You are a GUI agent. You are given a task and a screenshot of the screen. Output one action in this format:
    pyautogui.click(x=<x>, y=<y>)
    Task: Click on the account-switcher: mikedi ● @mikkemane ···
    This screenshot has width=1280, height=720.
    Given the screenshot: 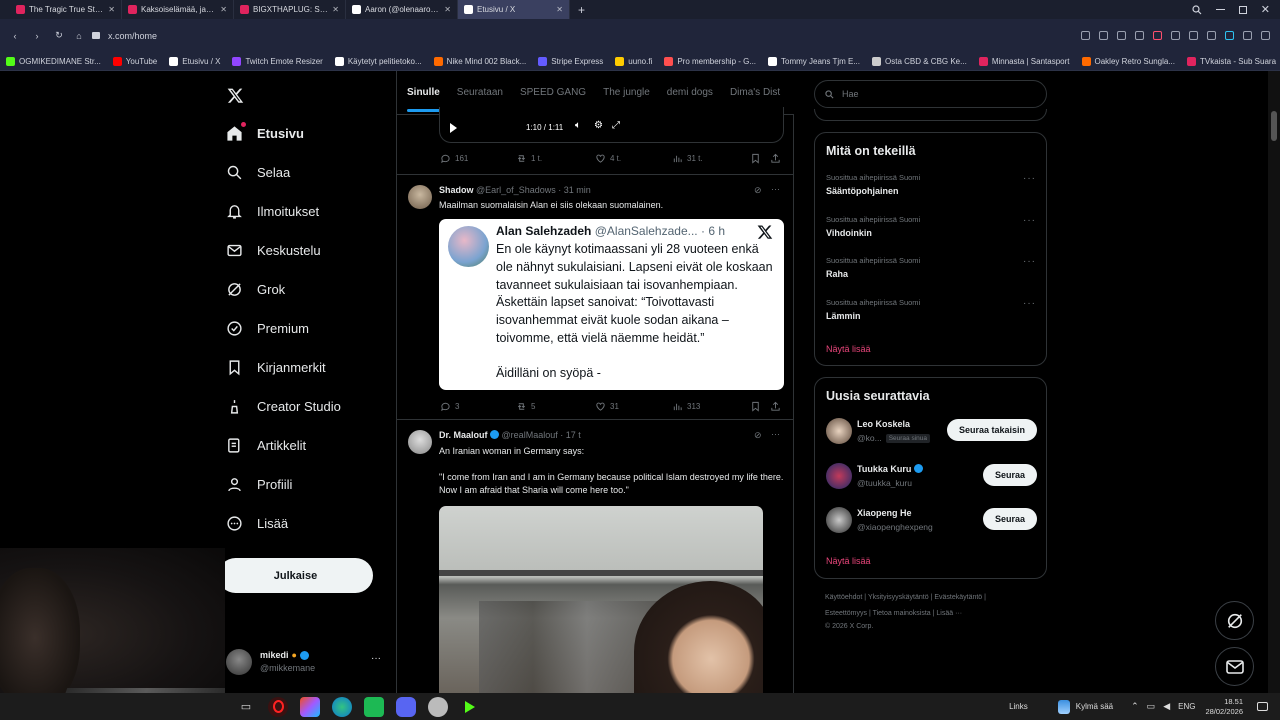 What is the action you would take?
    pyautogui.click(x=306, y=664)
    